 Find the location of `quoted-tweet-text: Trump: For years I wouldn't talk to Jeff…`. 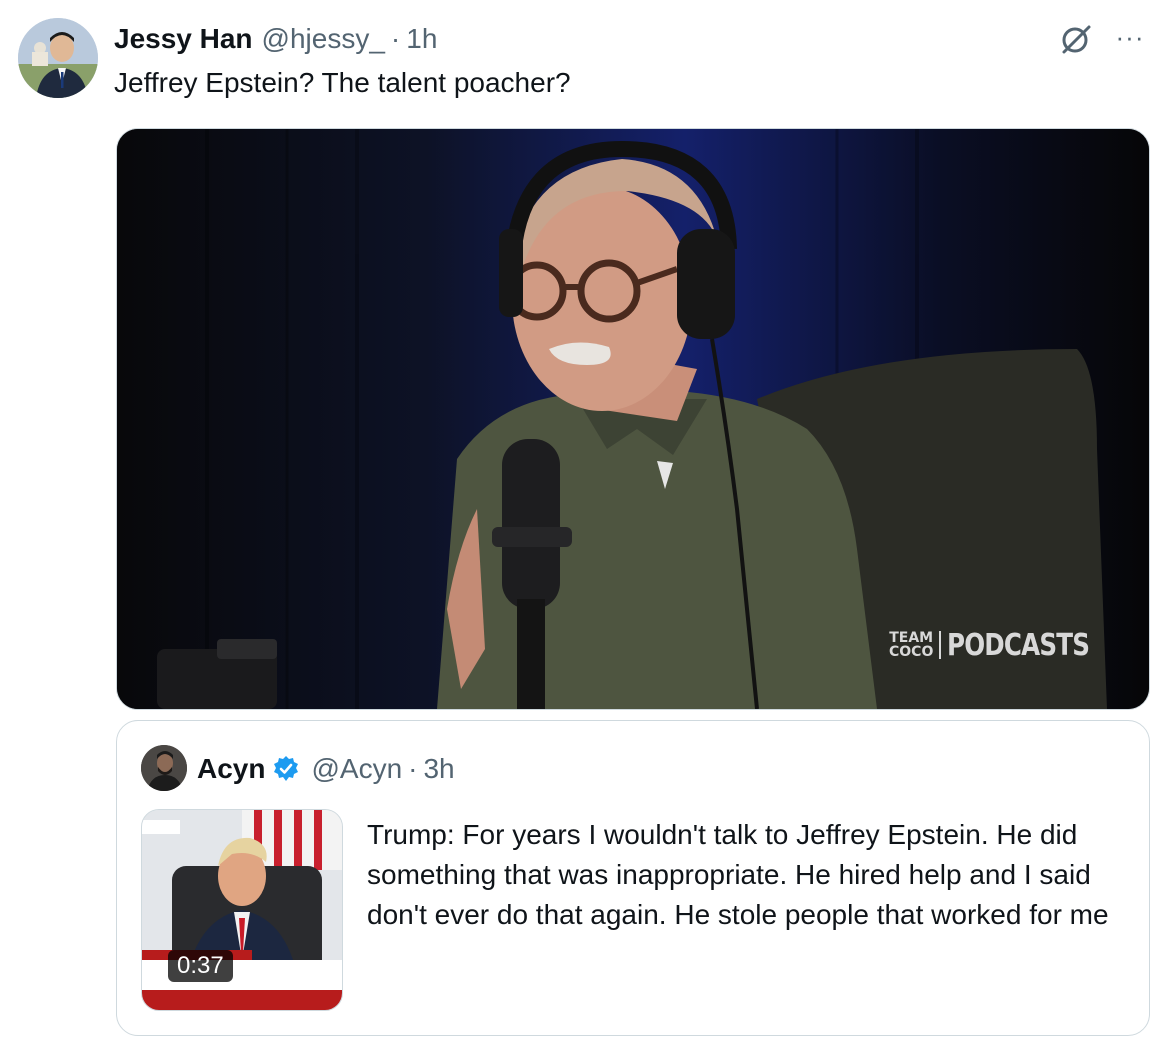

quoted-tweet-text: Trump: For years I wouldn't talk to Jeff… is located at coordinates (738, 874).